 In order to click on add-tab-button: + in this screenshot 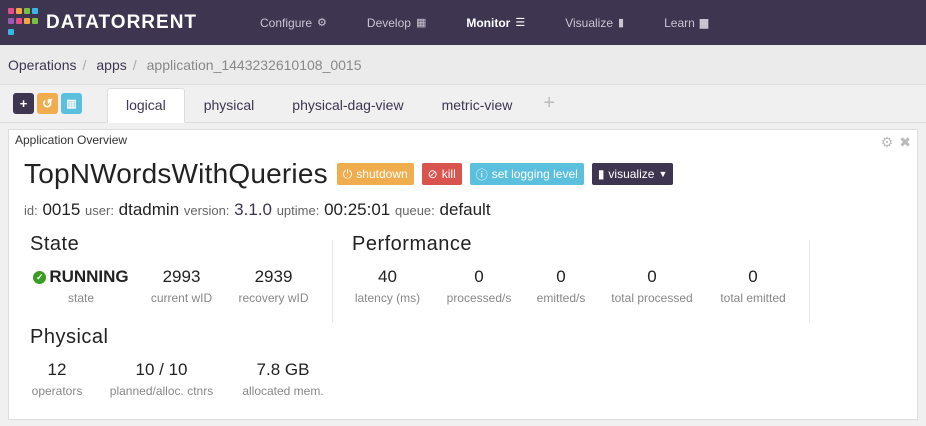, I will do `click(549, 105)`.